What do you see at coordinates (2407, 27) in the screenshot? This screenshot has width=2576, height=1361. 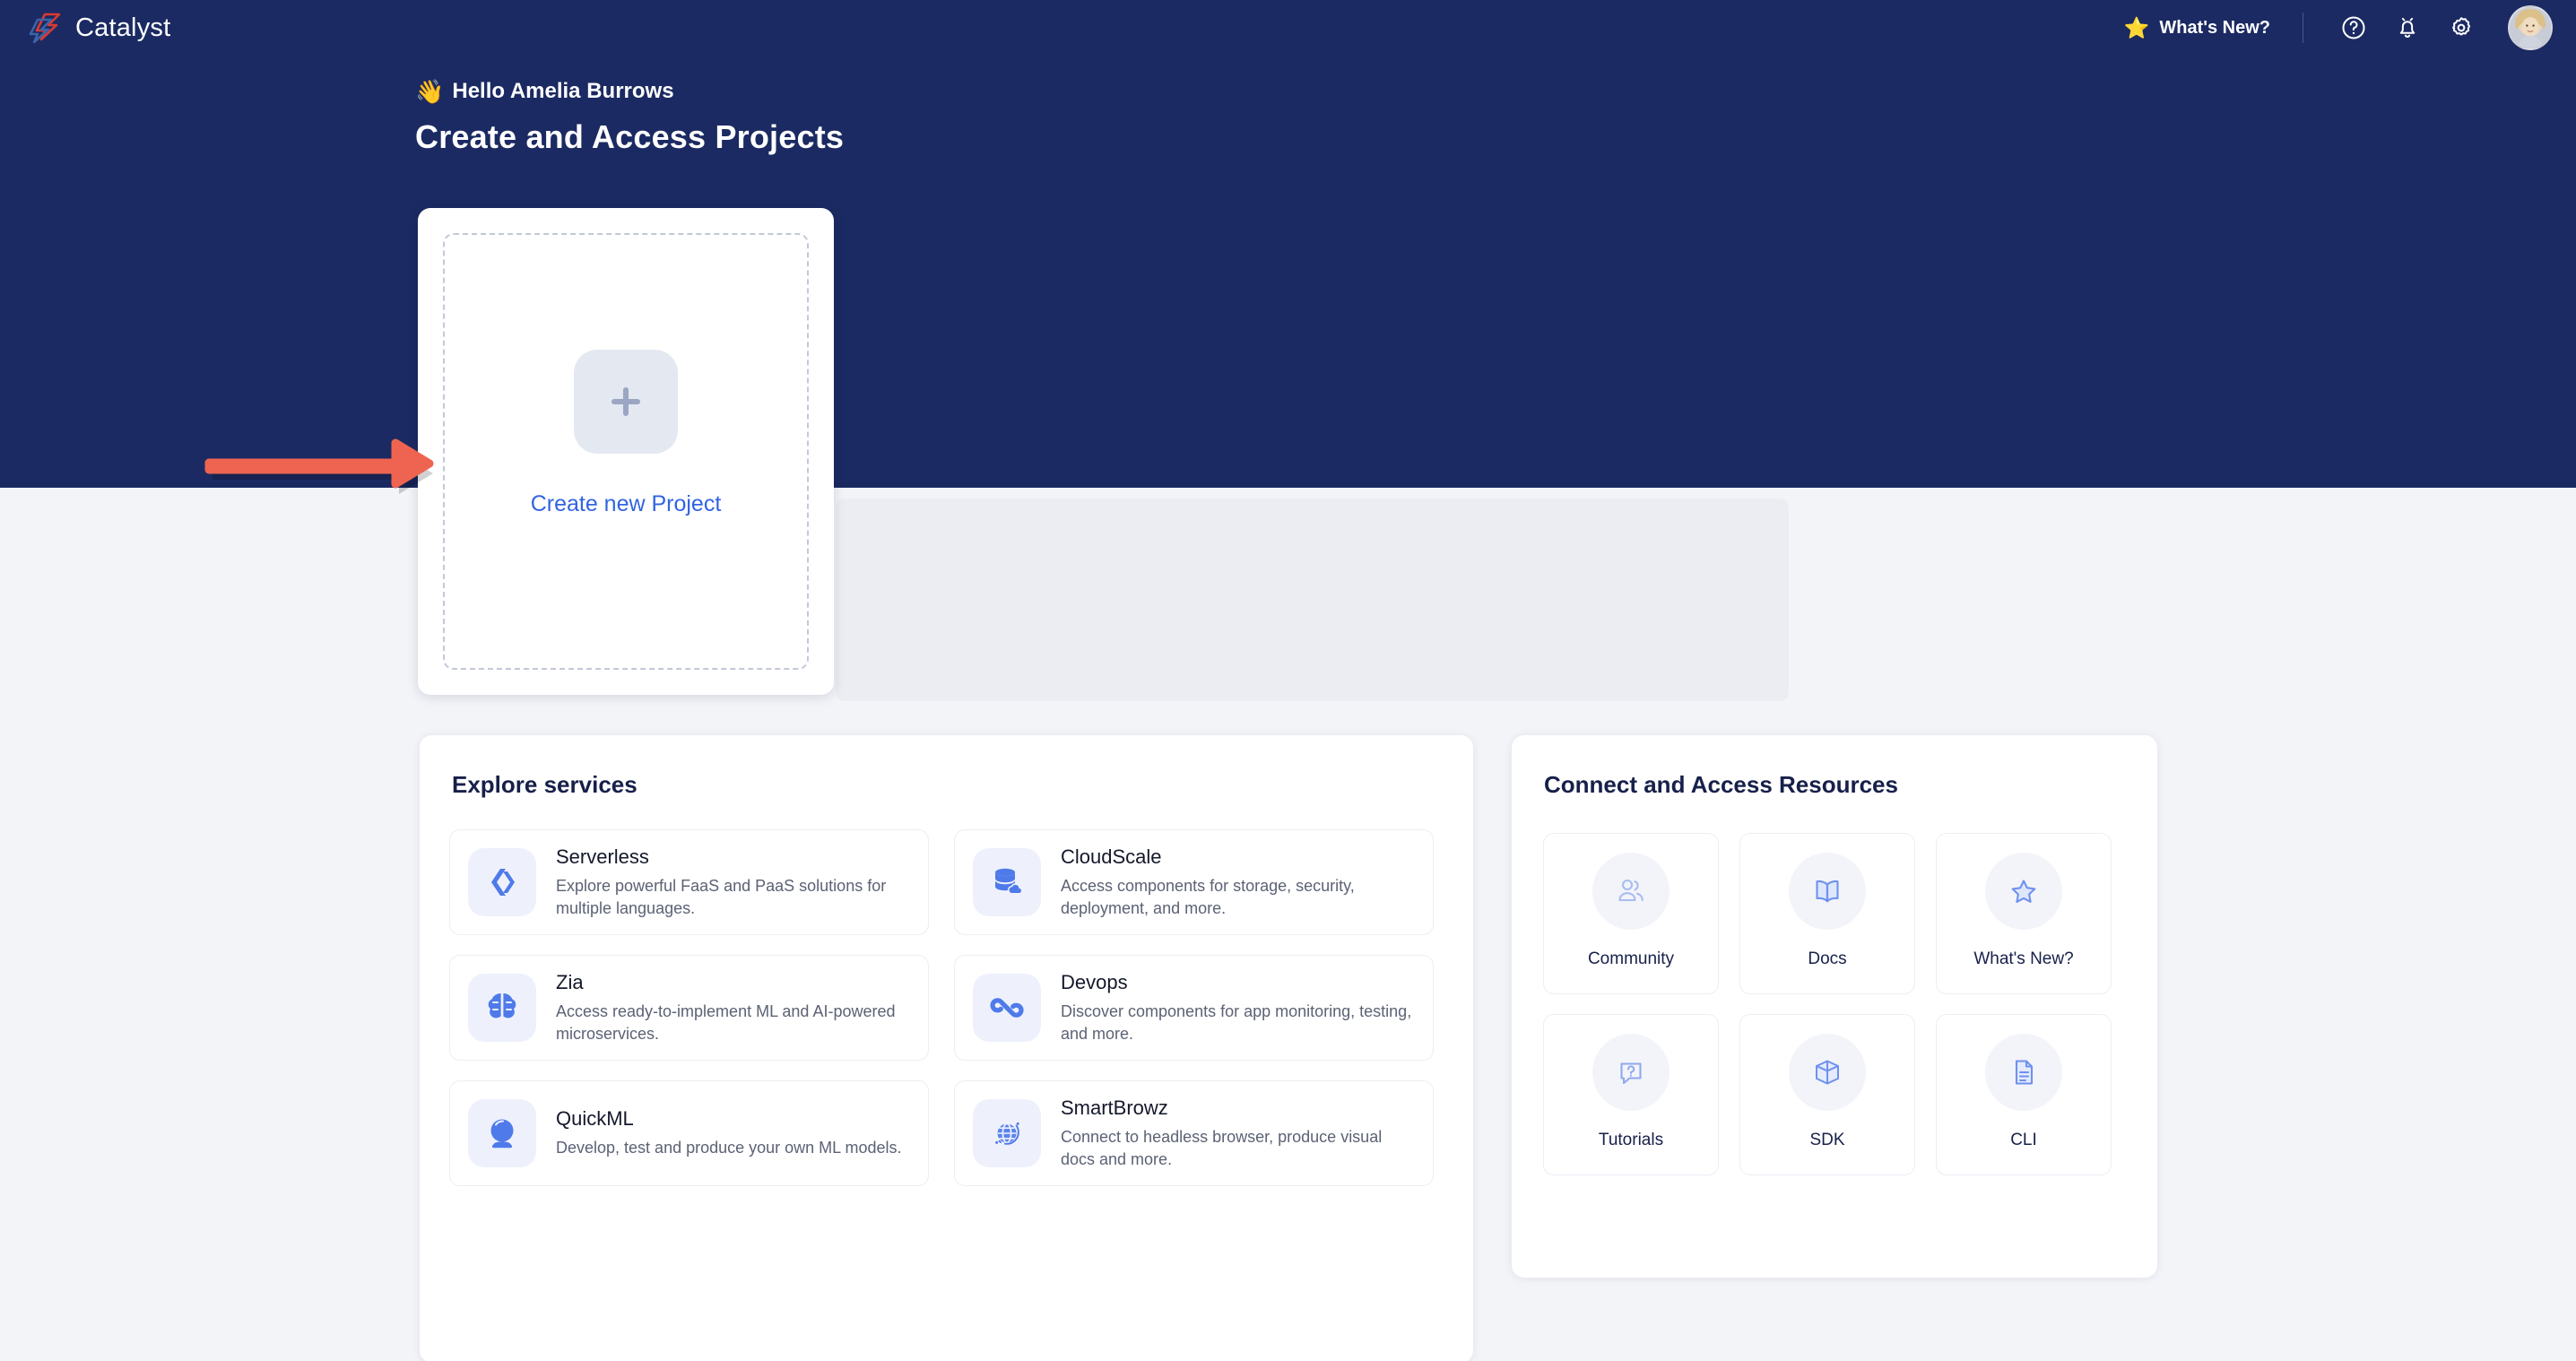 I see `bell-icon` at bounding box center [2407, 27].